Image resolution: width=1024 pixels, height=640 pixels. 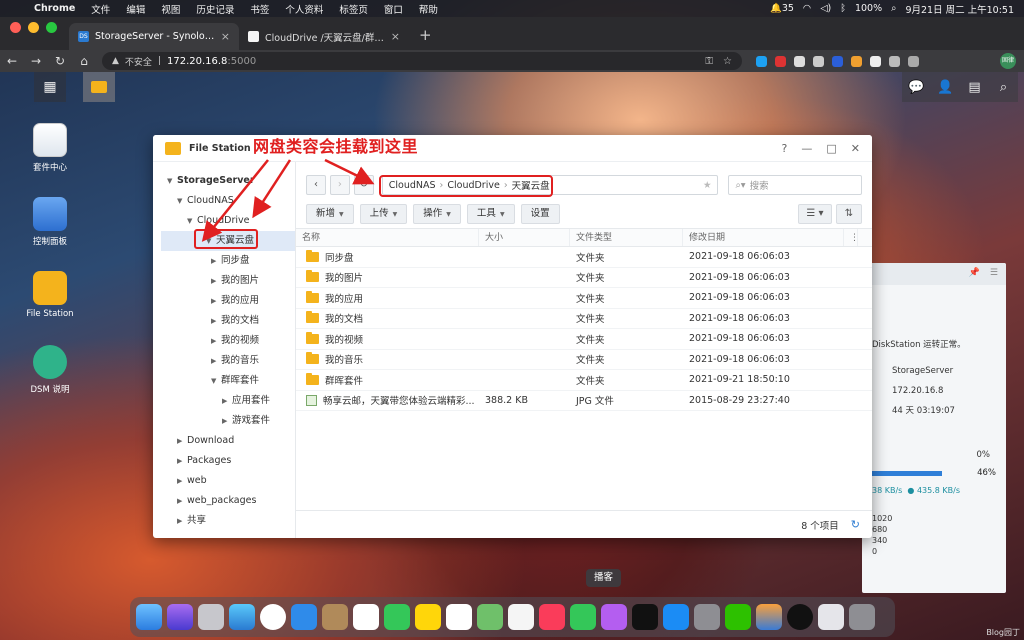 What do you see at coordinates (831, 617) in the screenshot?
I see `preview-icon` at bounding box center [831, 617].